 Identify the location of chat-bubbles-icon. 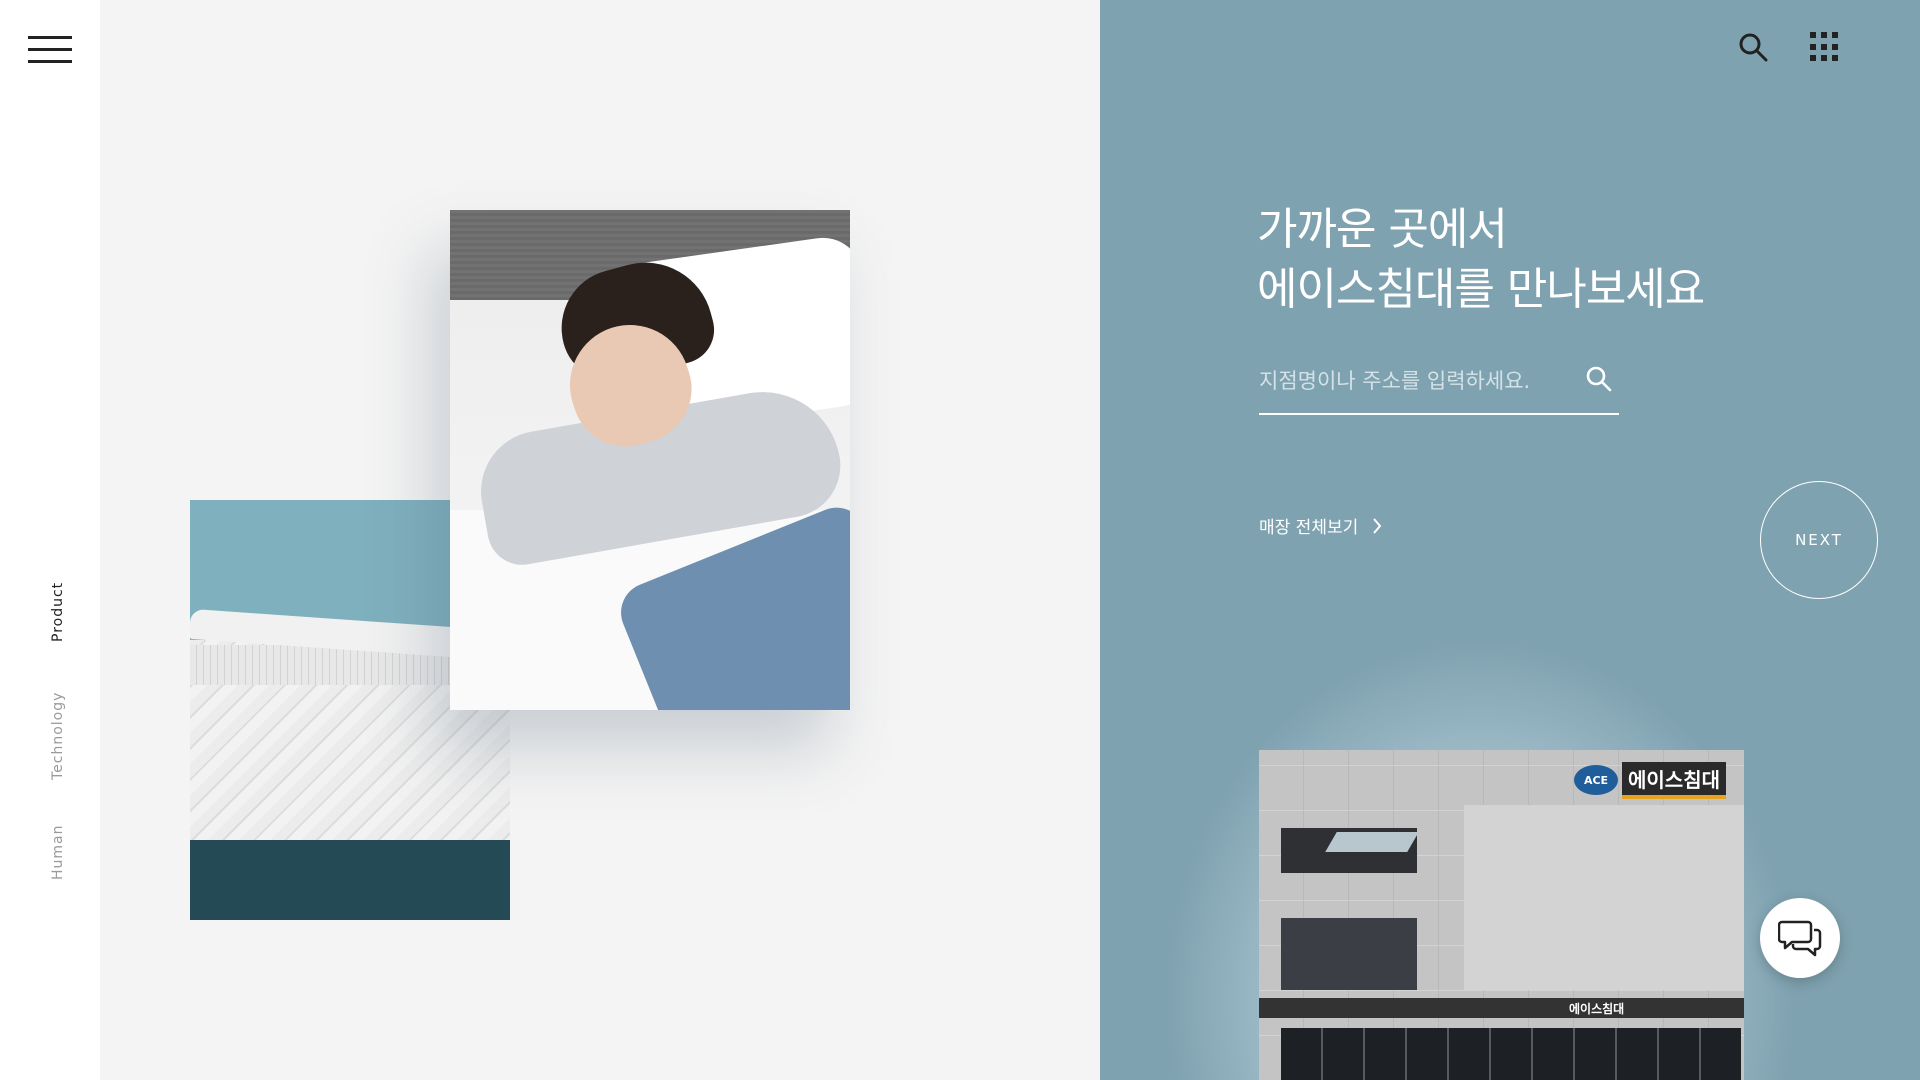
(1800, 938).